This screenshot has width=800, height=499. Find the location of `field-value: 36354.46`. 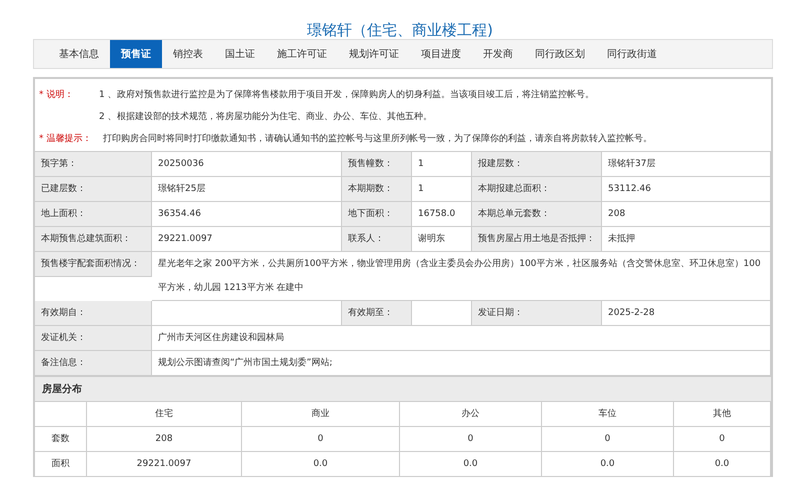

field-value: 36354.46 is located at coordinates (247, 214).